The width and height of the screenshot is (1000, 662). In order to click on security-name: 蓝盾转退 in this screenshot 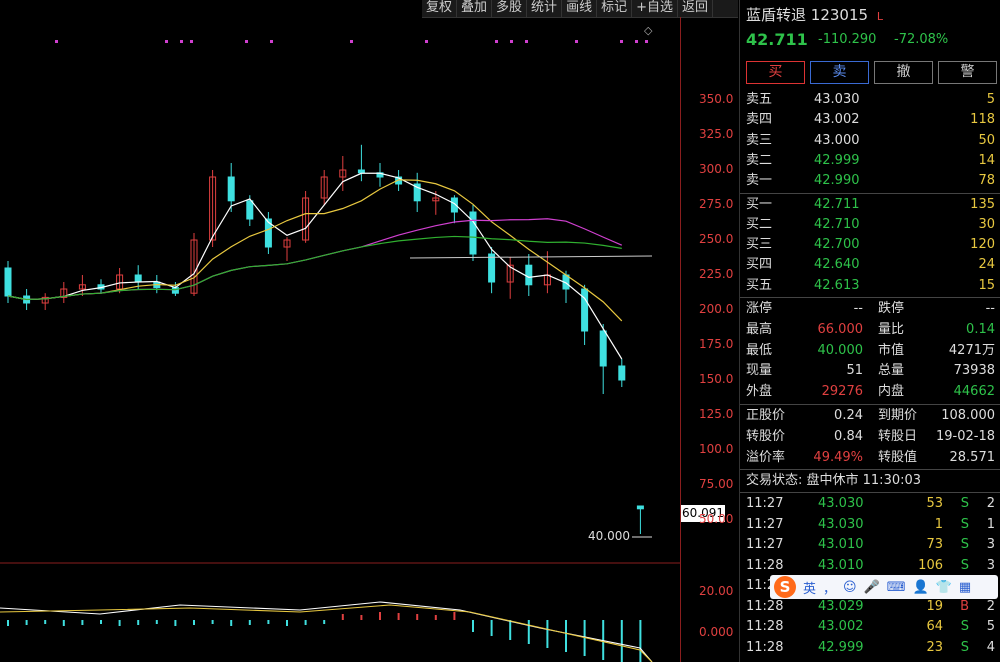, I will do `click(776, 15)`.